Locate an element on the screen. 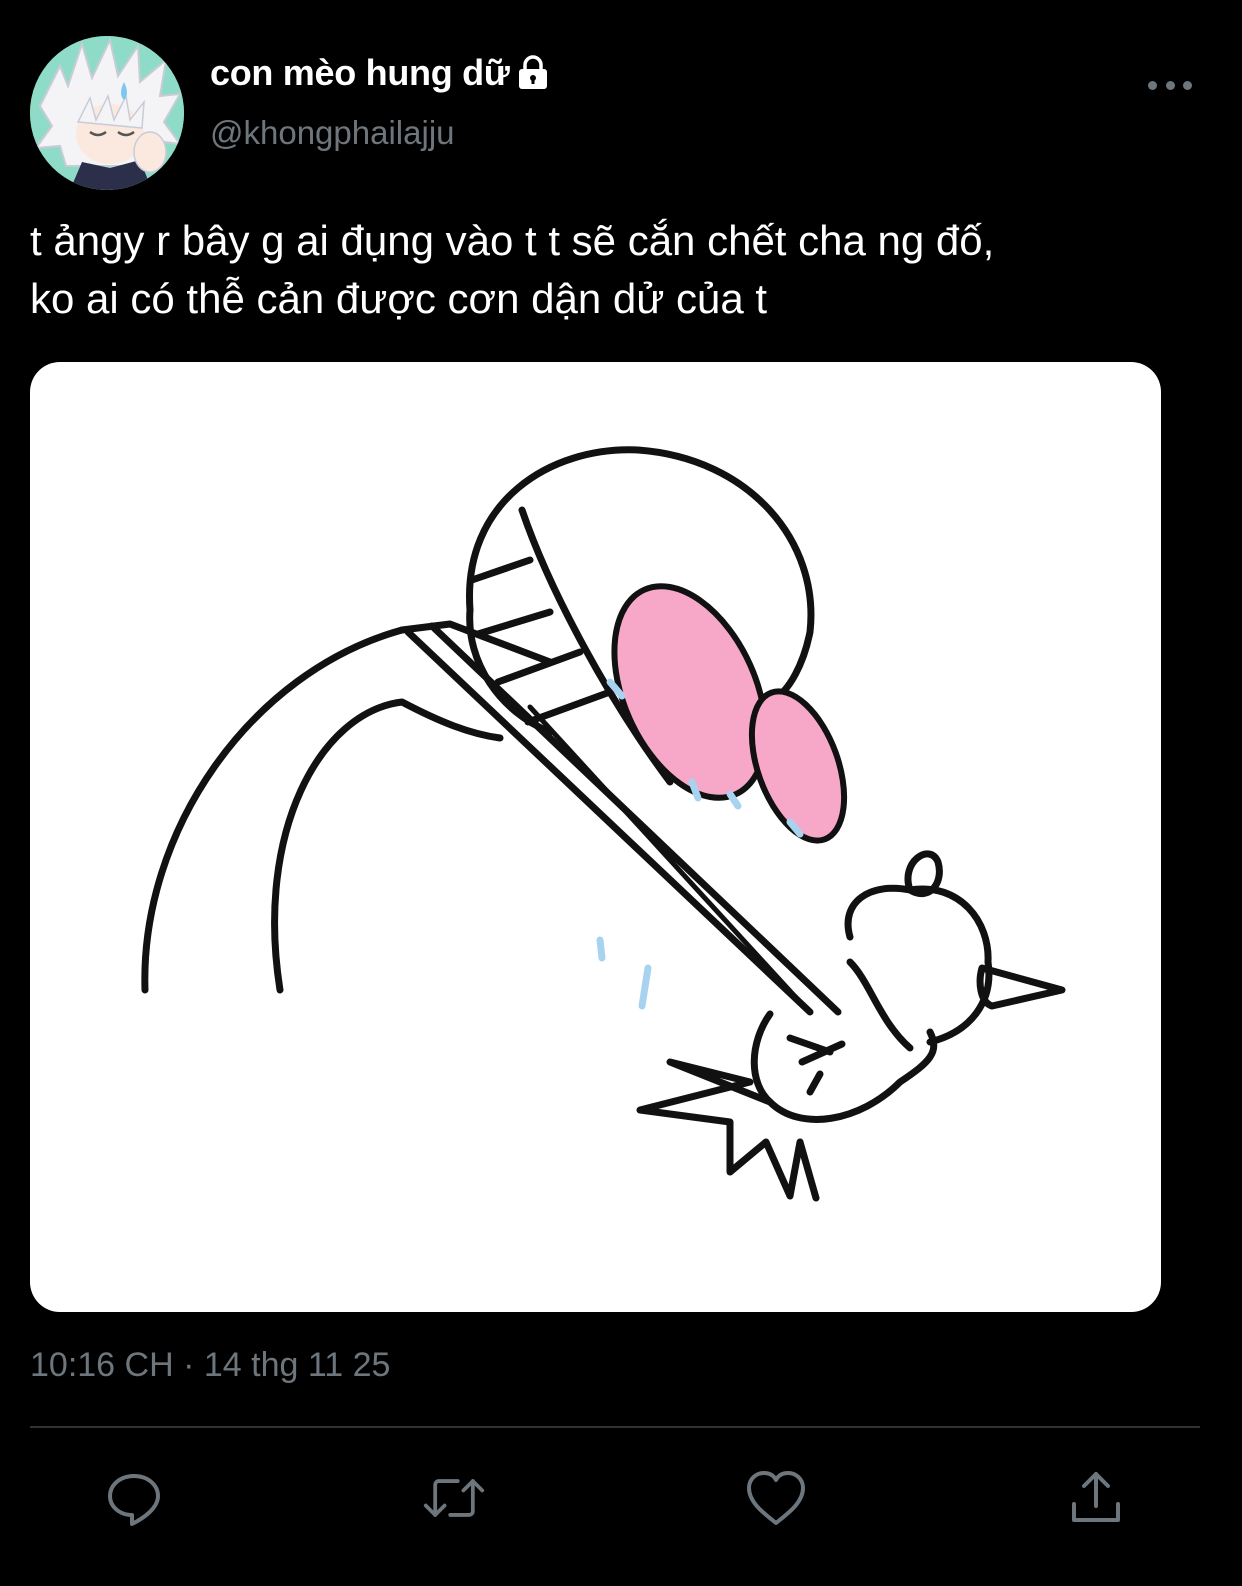 Image resolution: width=1242 pixels, height=1586 pixels. display-name: con mèo hung dữ is located at coordinates (360, 73).